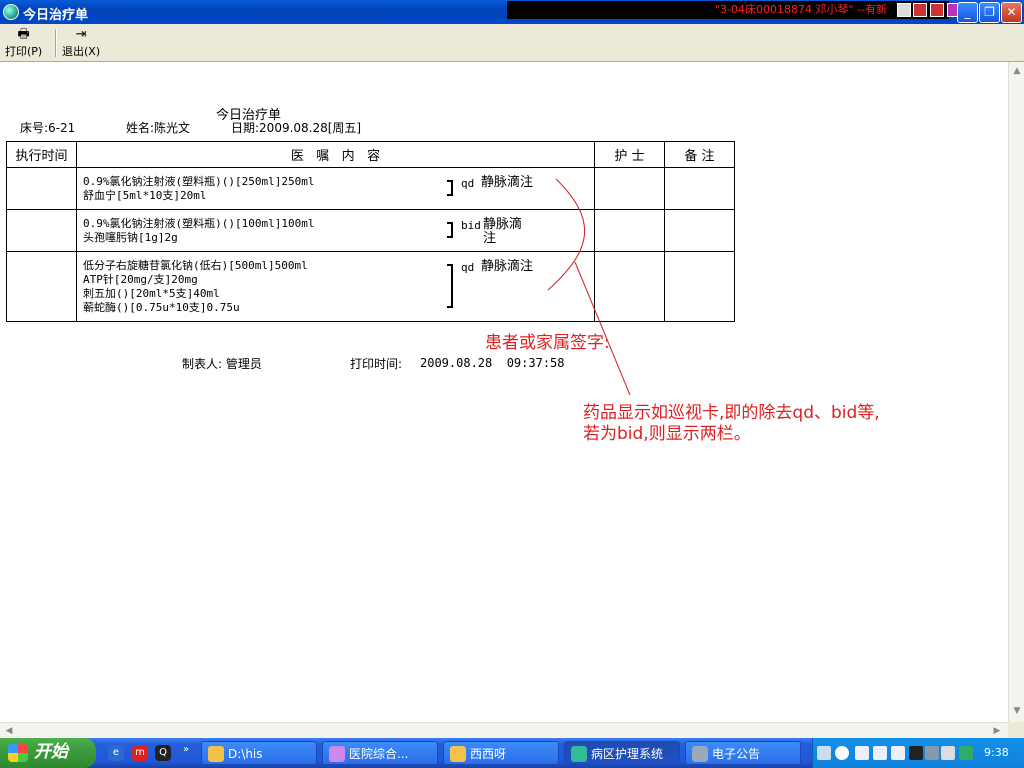 The height and width of the screenshot is (768, 1024). I want to click on task-e-notice: 电子公告, so click(743, 753).